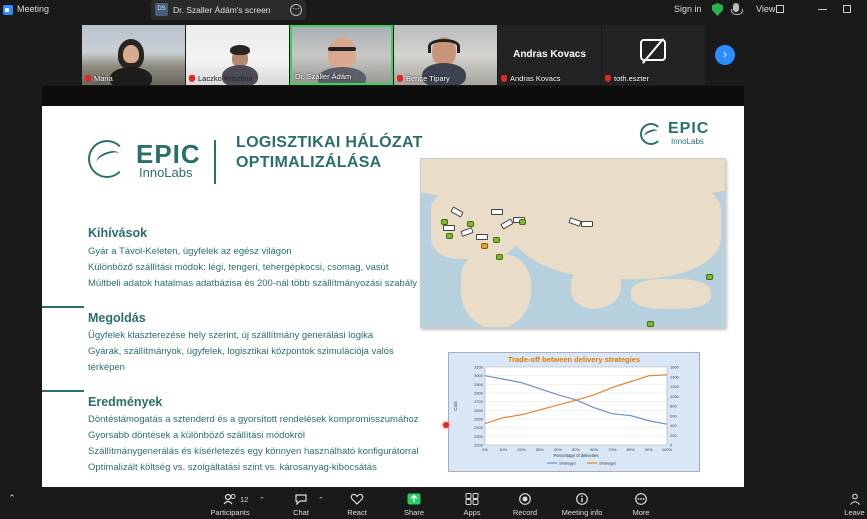 This screenshot has width=867, height=519. Describe the element at coordinates (342, 49) in the screenshot. I see `glasses-icon` at that location.